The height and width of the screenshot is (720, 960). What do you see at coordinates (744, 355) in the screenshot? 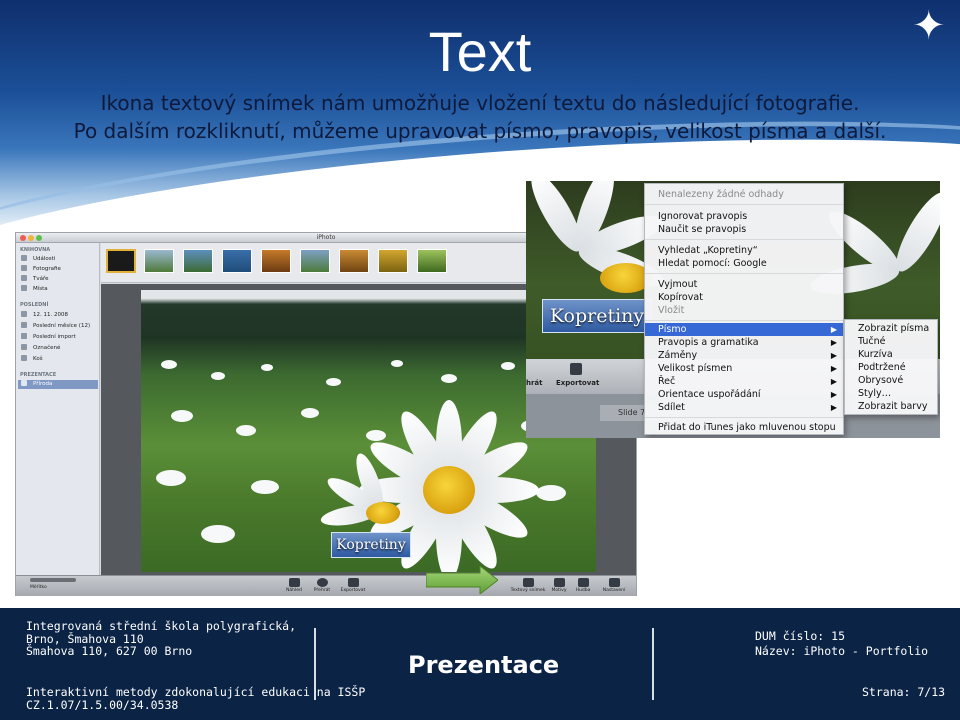
I see `menu-item-substitutions: Záměny ▶` at bounding box center [744, 355].